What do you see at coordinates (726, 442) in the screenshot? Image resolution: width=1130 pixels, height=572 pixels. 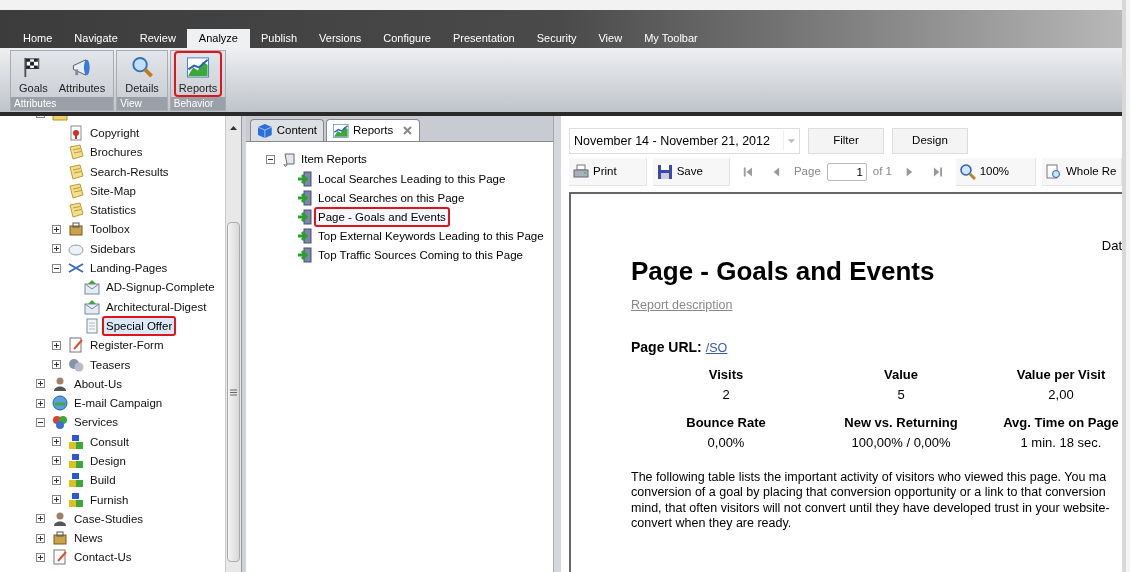 I see `stat-value: 0,00%` at bounding box center [726, 442].